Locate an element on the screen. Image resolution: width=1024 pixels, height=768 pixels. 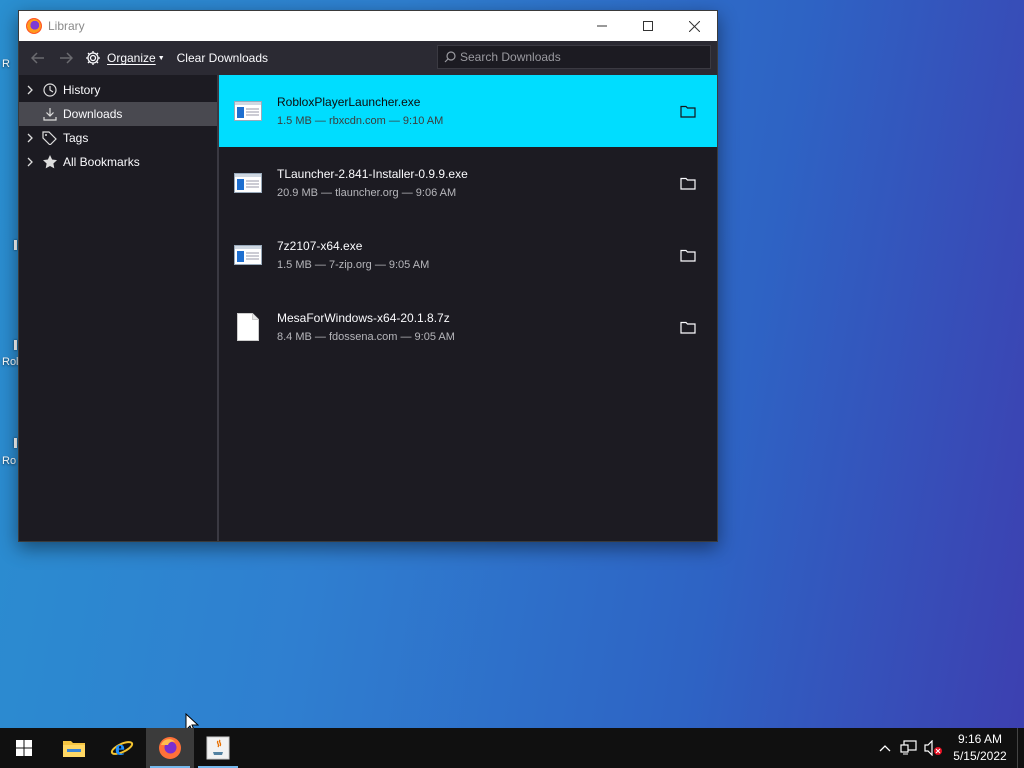
maximize-button is located at coordinates (648, 26).